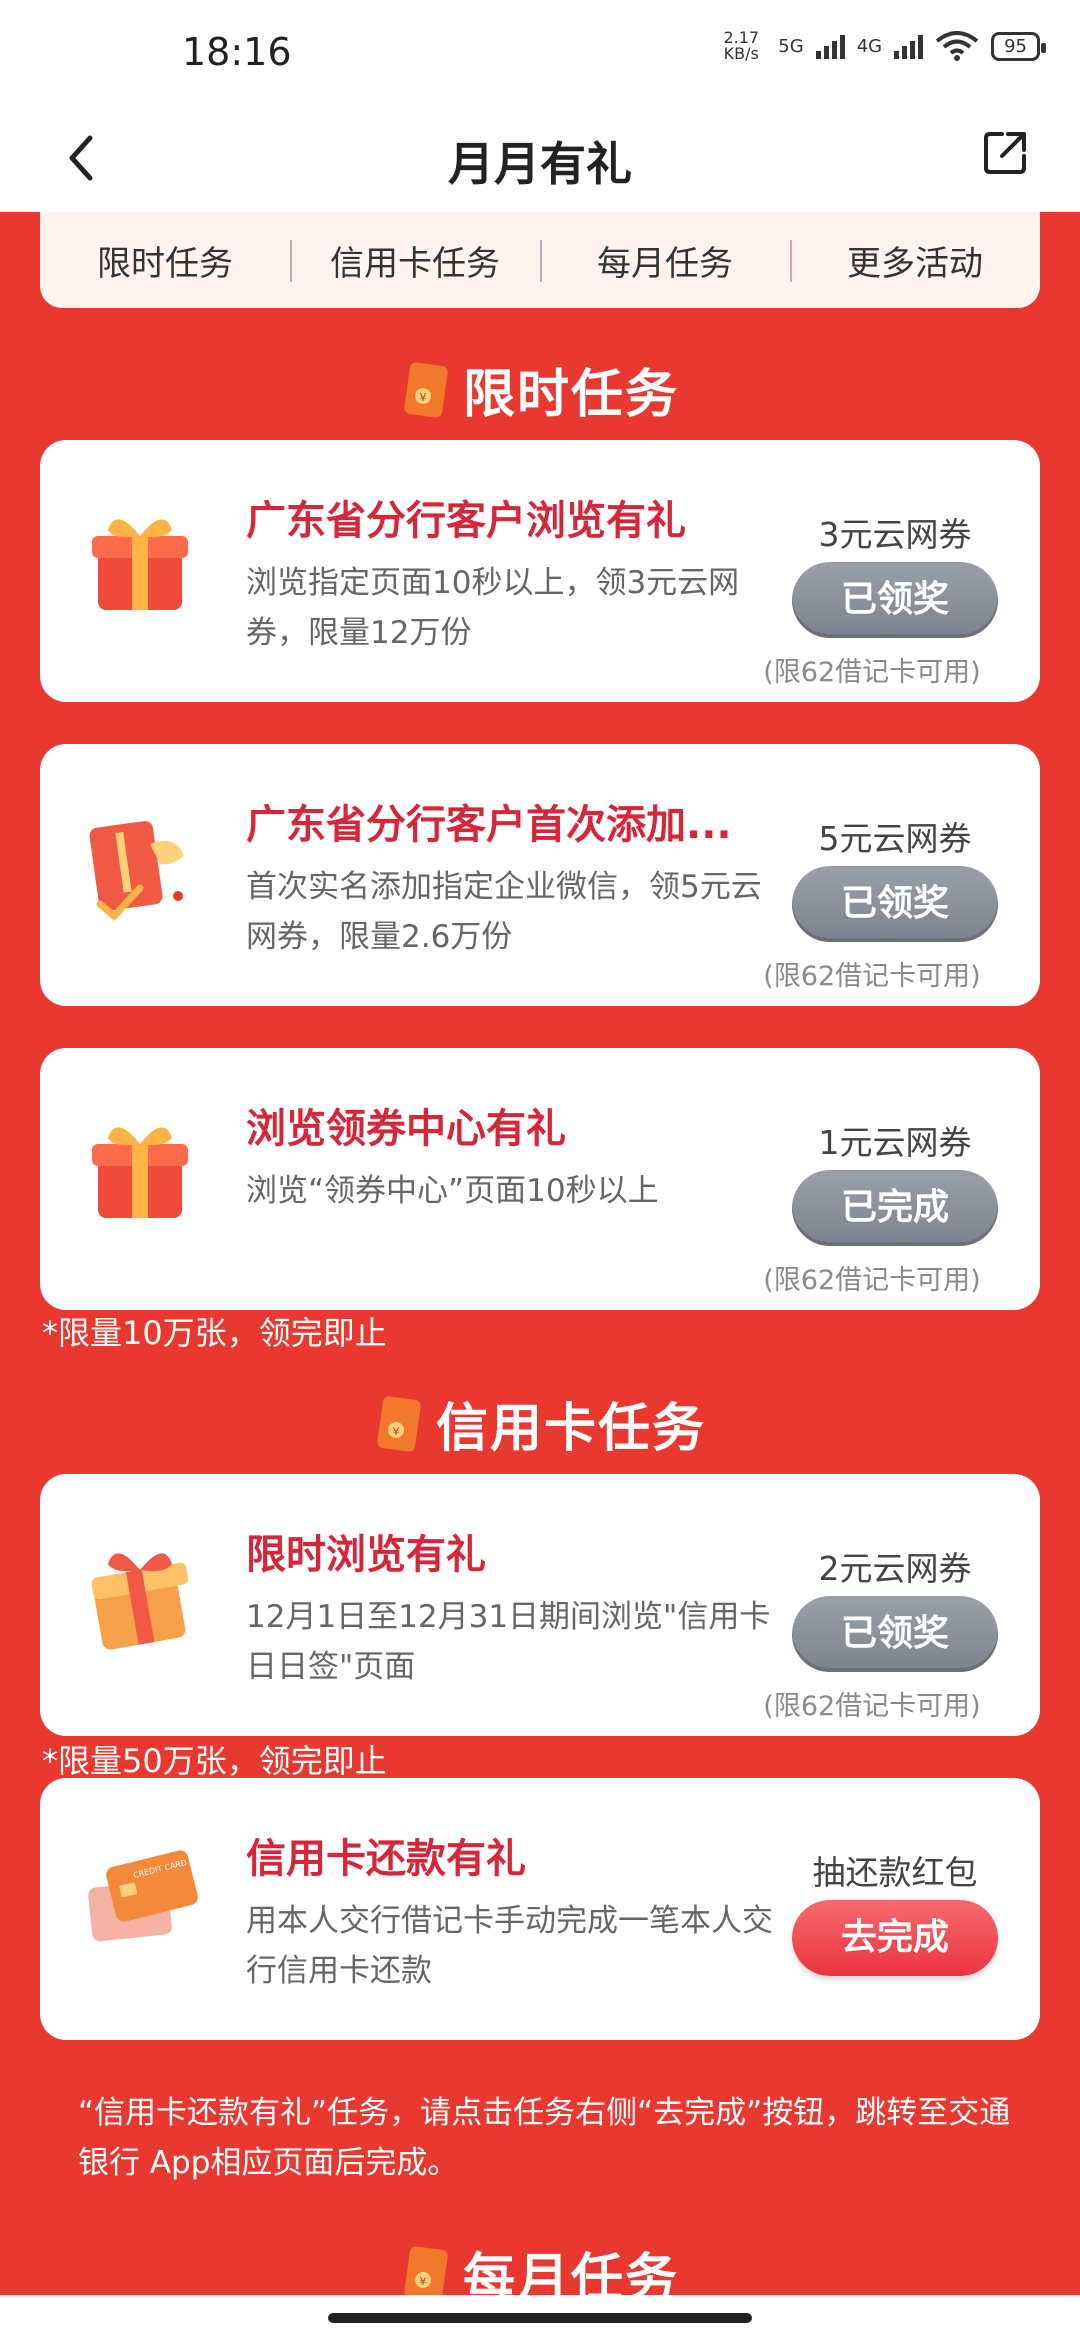 The image size is (1080, 2340). What do you see at coordinates (540, 164) in the screenshot?
I see `page-title: 月月有礼` at bounding box center [540, 164].